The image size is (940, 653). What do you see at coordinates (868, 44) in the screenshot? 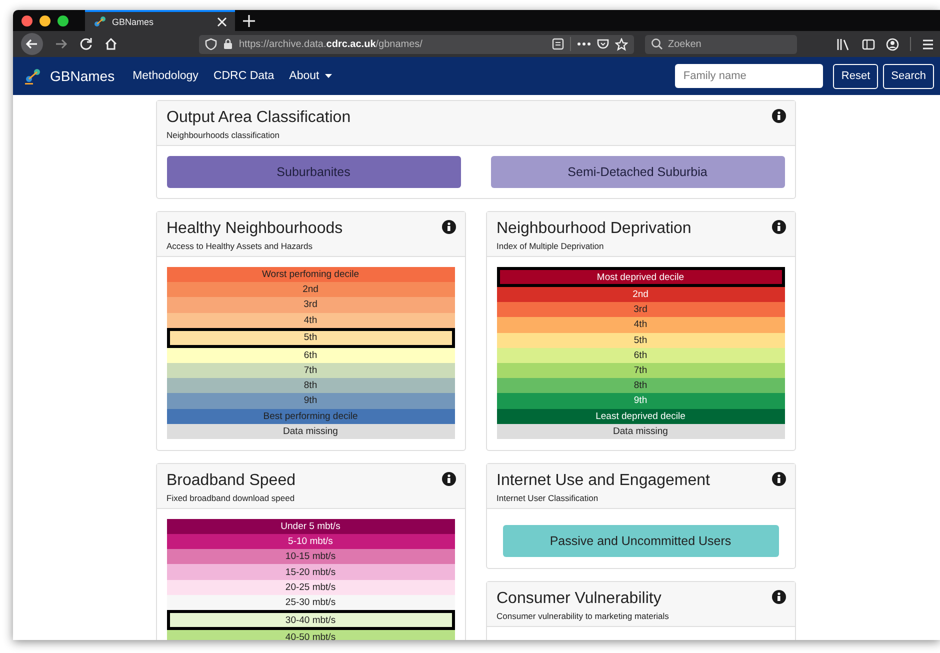
I see `sidebar-icon` at bounding box center [868, 44].